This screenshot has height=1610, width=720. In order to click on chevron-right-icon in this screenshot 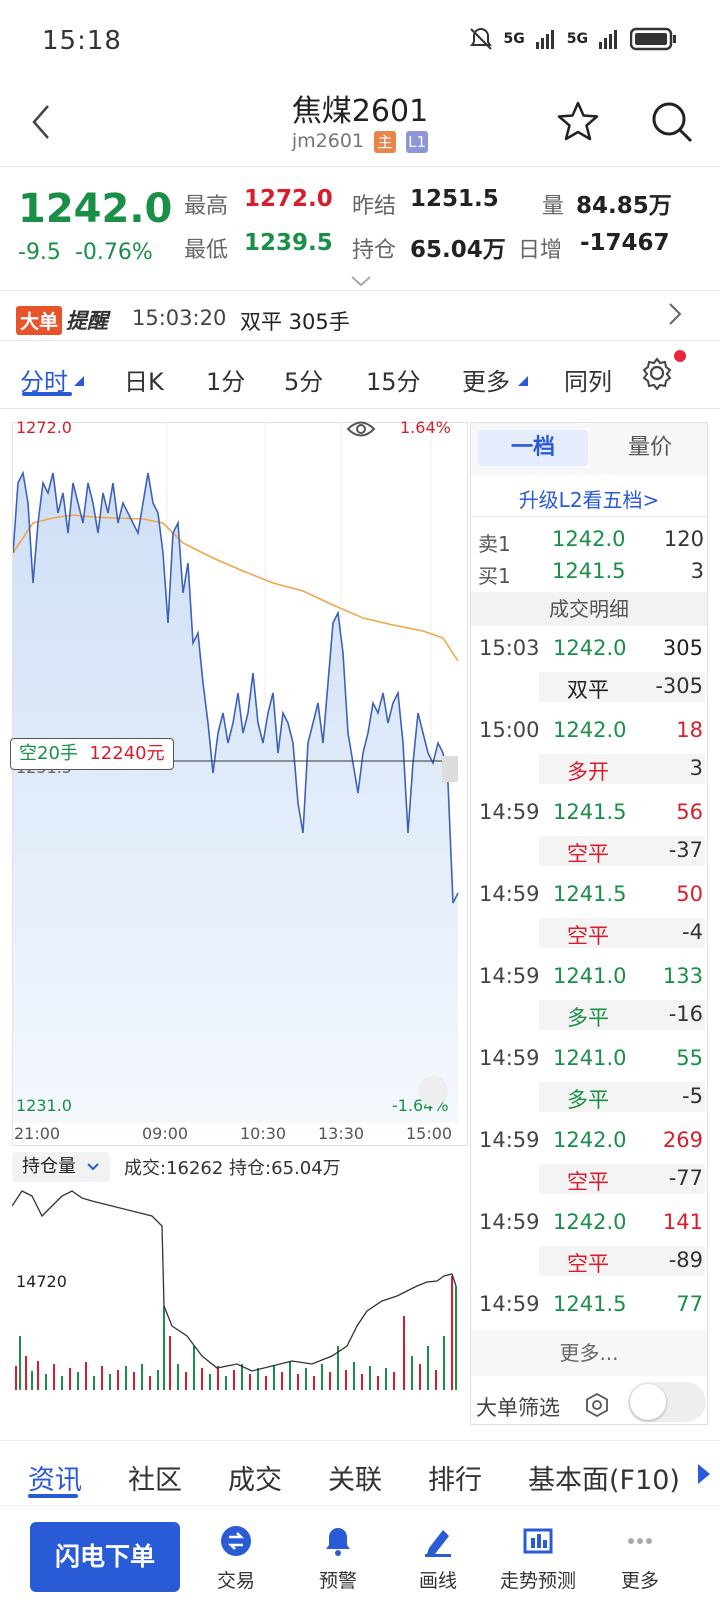, I will do `click(675, 316)`.